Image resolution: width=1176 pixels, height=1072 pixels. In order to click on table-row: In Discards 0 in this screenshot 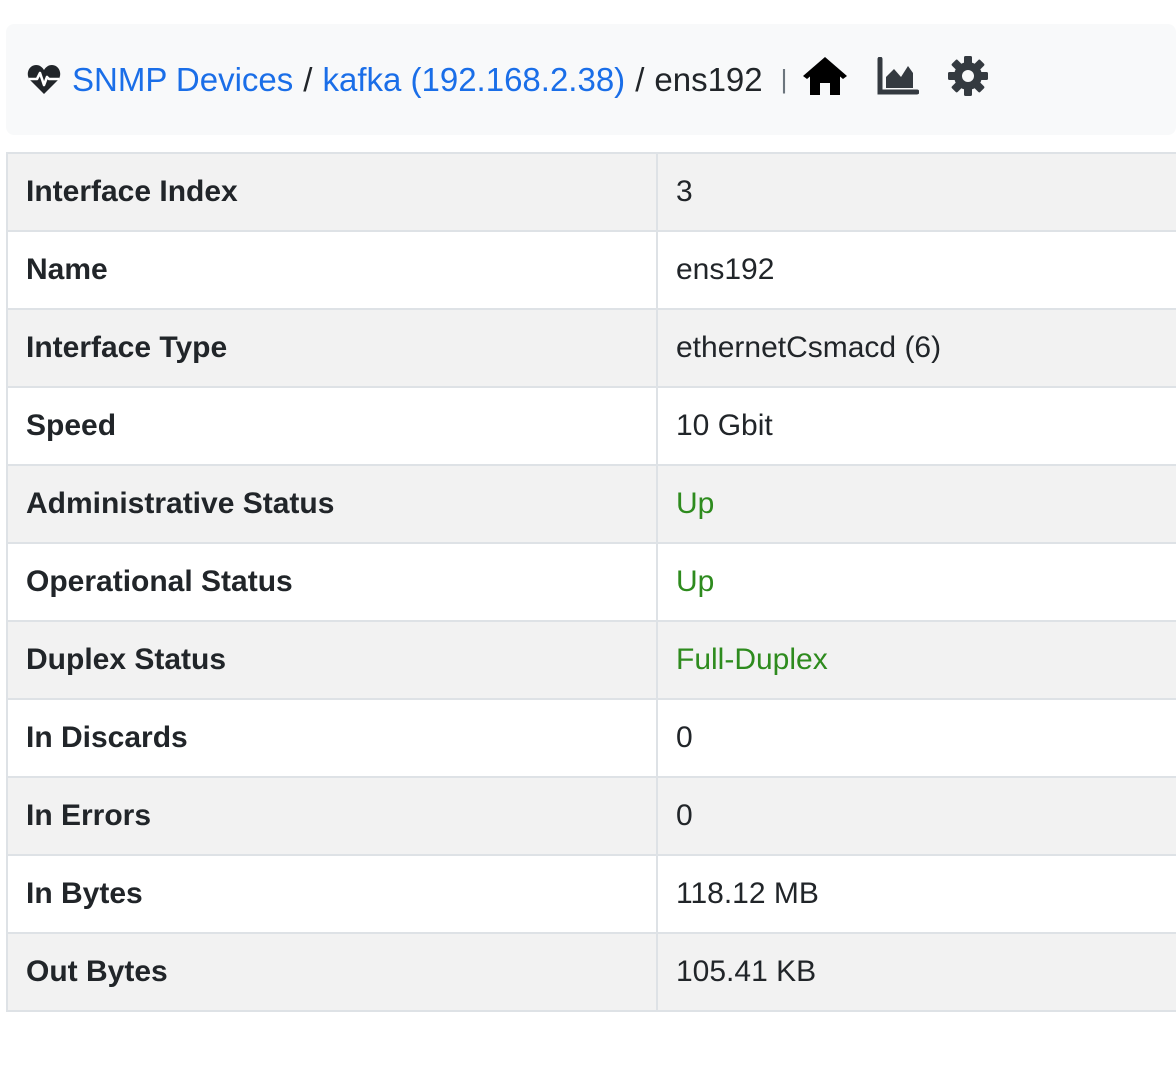, I will do `click(591, 738)`.